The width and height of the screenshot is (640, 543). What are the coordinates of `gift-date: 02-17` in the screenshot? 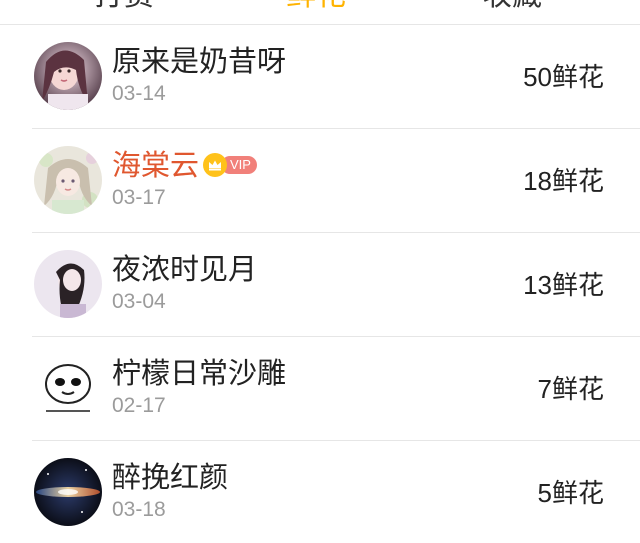 It's located at (139, 405).